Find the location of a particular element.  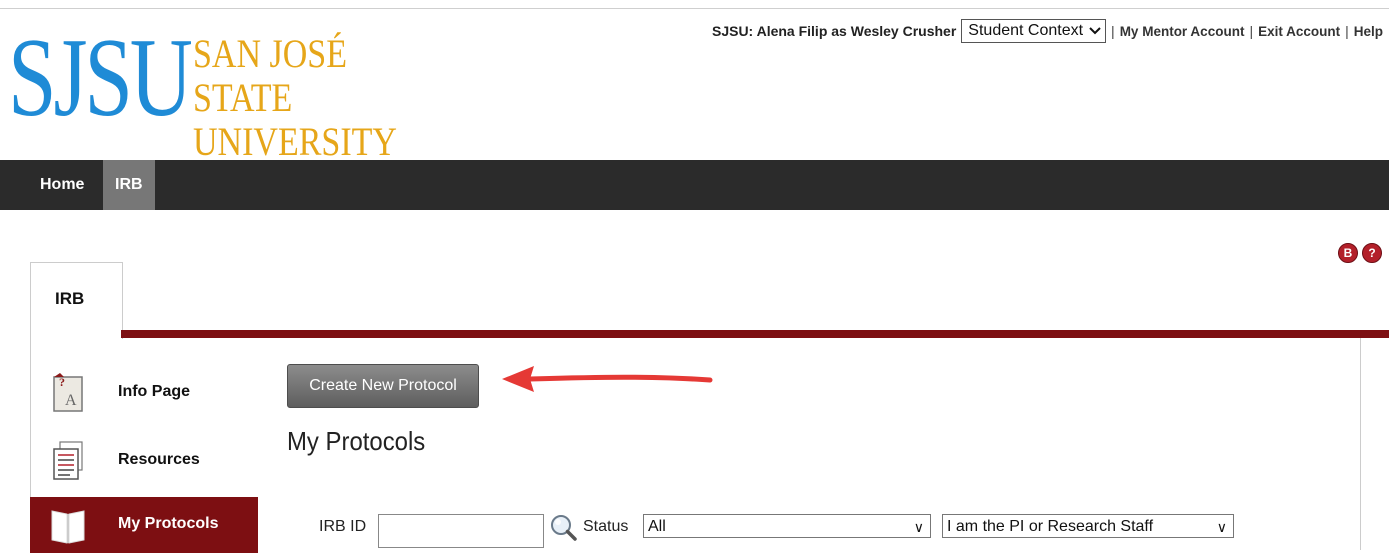

role-filter-select: I am the PI or Research Staff ∨ is located at coordinates (1088, 526).